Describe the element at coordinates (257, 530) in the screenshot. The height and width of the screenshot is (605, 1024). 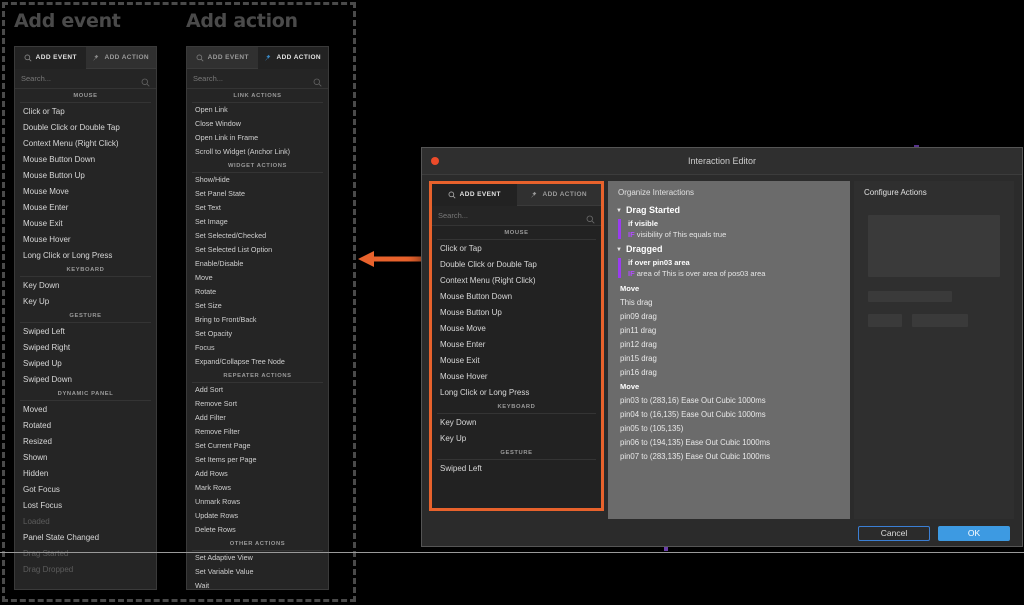
I see `action-list-item: Delete Rows` at that location.